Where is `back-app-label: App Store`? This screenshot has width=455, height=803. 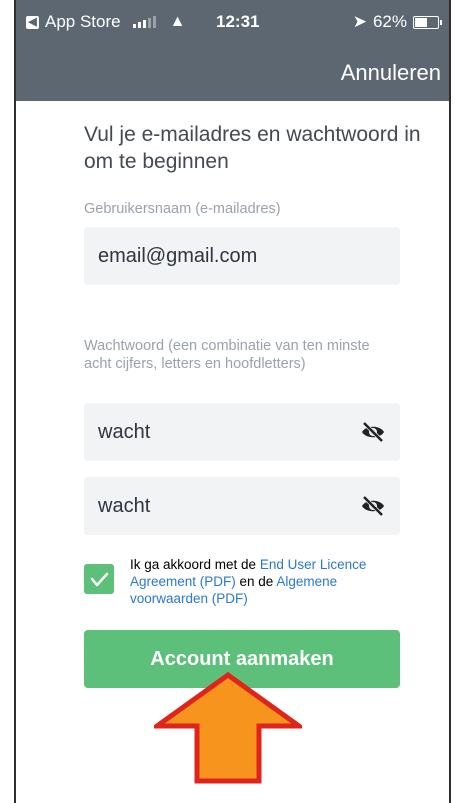 back-app-label: App Store is located at coordinates (83, 21).